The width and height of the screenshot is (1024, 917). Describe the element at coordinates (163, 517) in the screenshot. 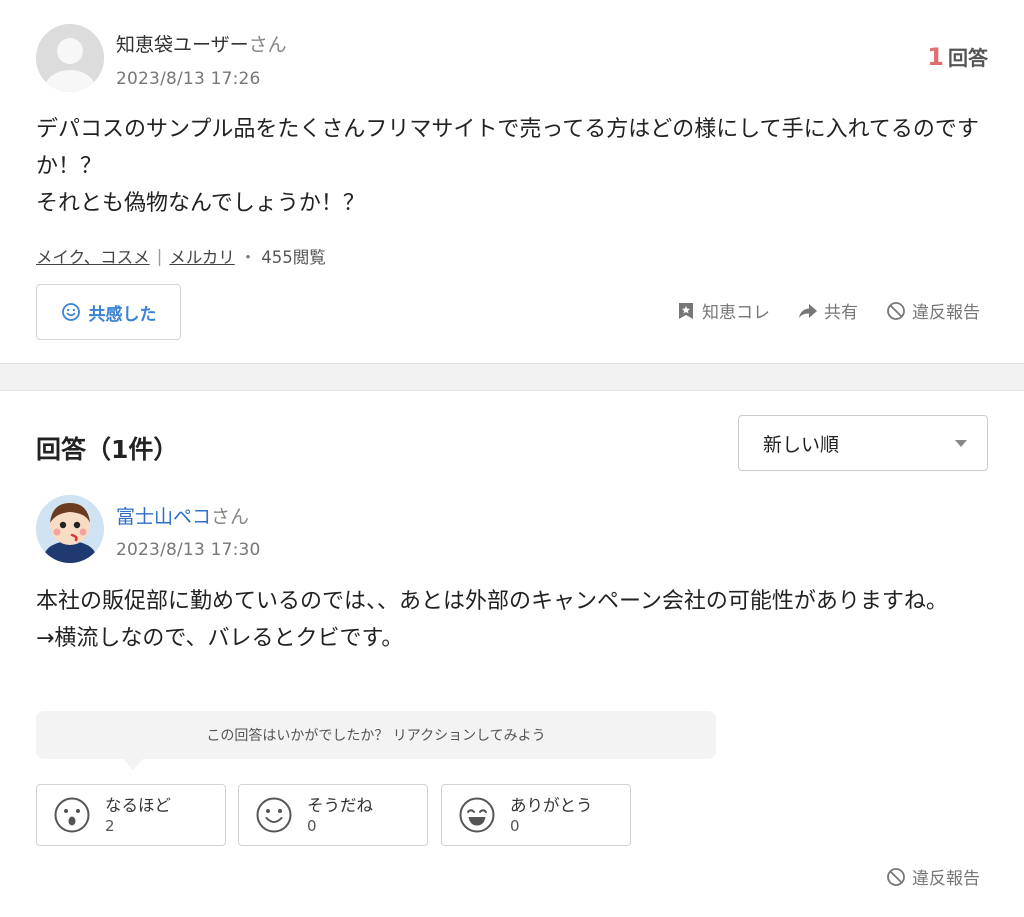

I see `answerer-name-link: 富士山ペコ` at that location.